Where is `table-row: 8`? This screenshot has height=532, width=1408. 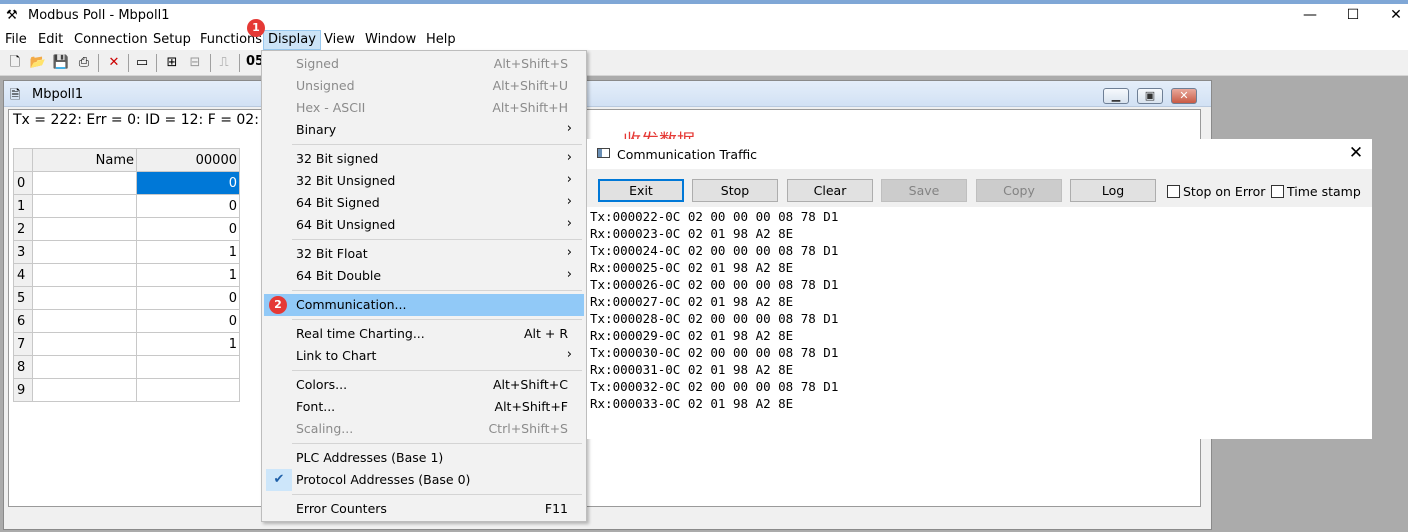 table-row: 8 is located at coordinates (126, 367).